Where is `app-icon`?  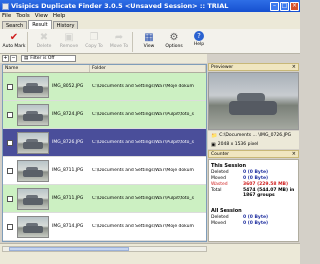 app-icon is located at coordinates (5, 6).